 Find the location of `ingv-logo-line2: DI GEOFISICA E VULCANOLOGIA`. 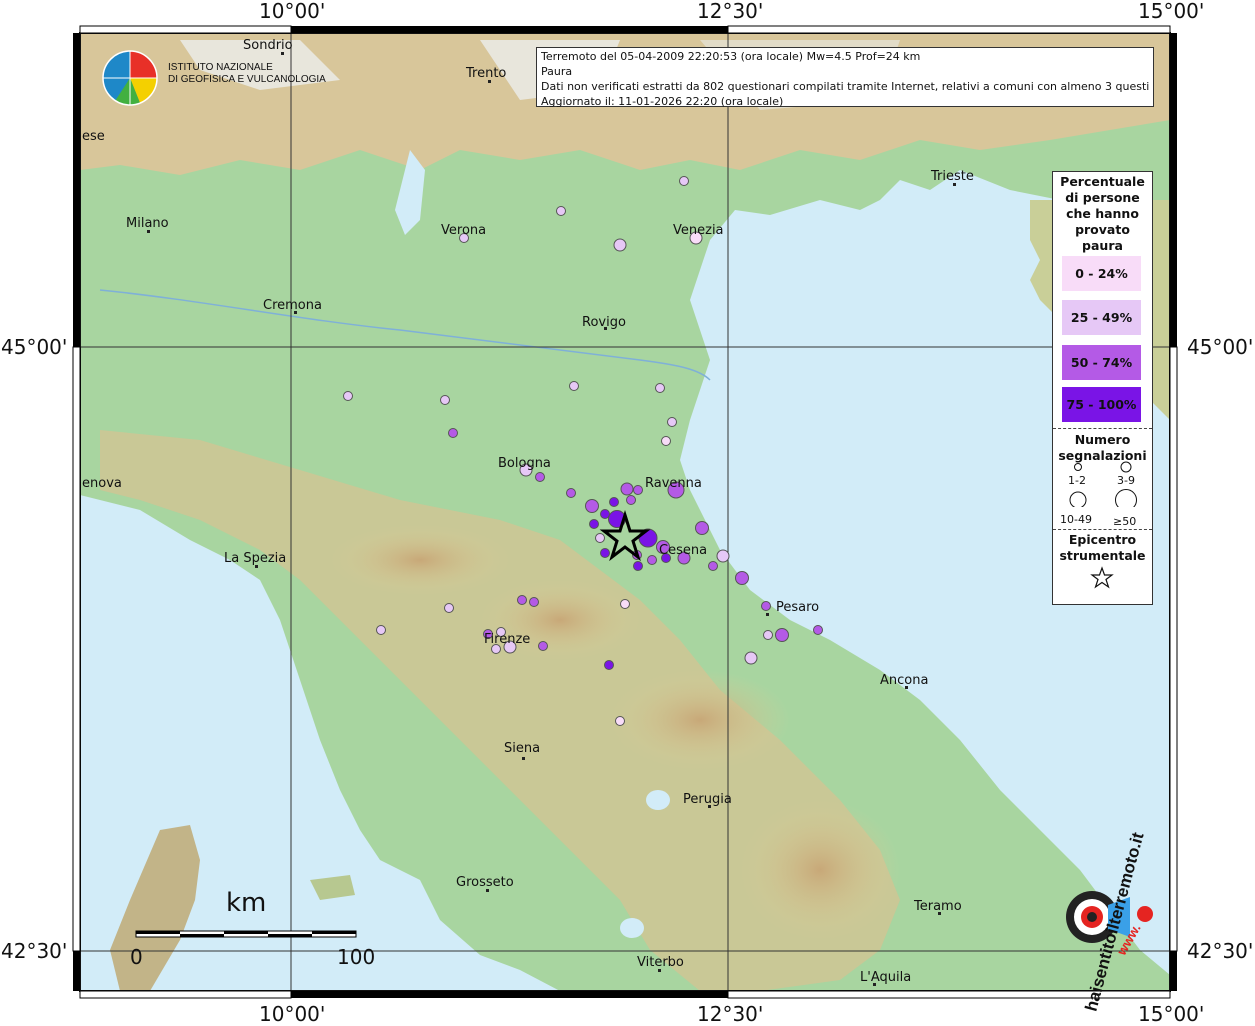

ingv-logo-line2: DI GEOFISICA E VULCANOLOGIA is located at coordinates (247, 79).